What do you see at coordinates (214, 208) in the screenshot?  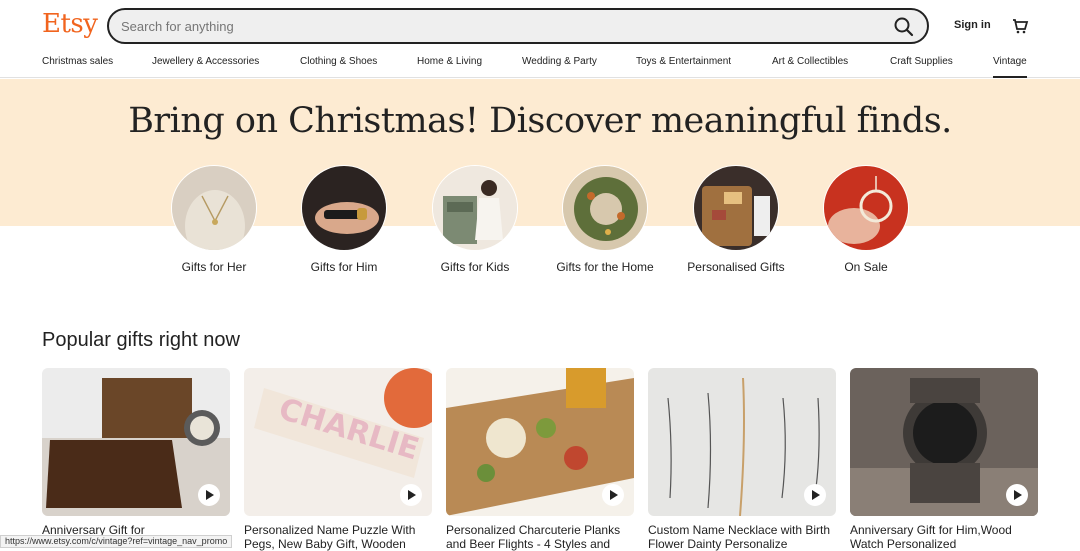 I see `gifts-for-her-image` at bounding box center [214, 208].